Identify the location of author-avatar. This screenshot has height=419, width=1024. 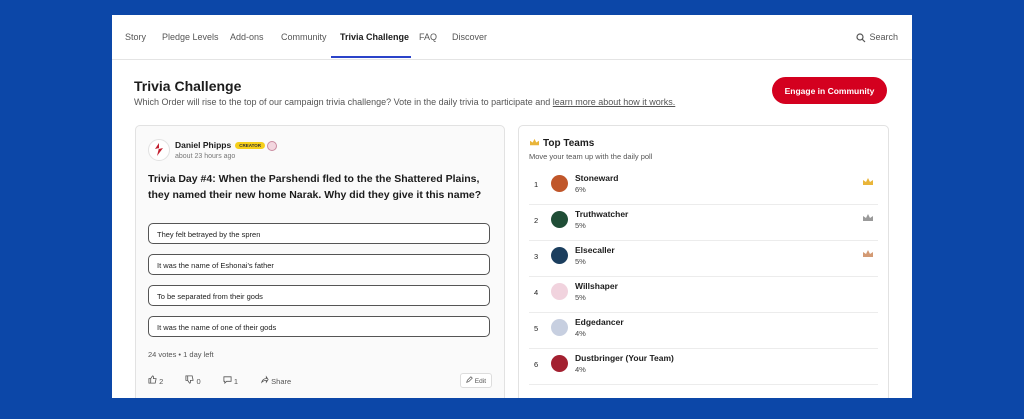
(159, 150).